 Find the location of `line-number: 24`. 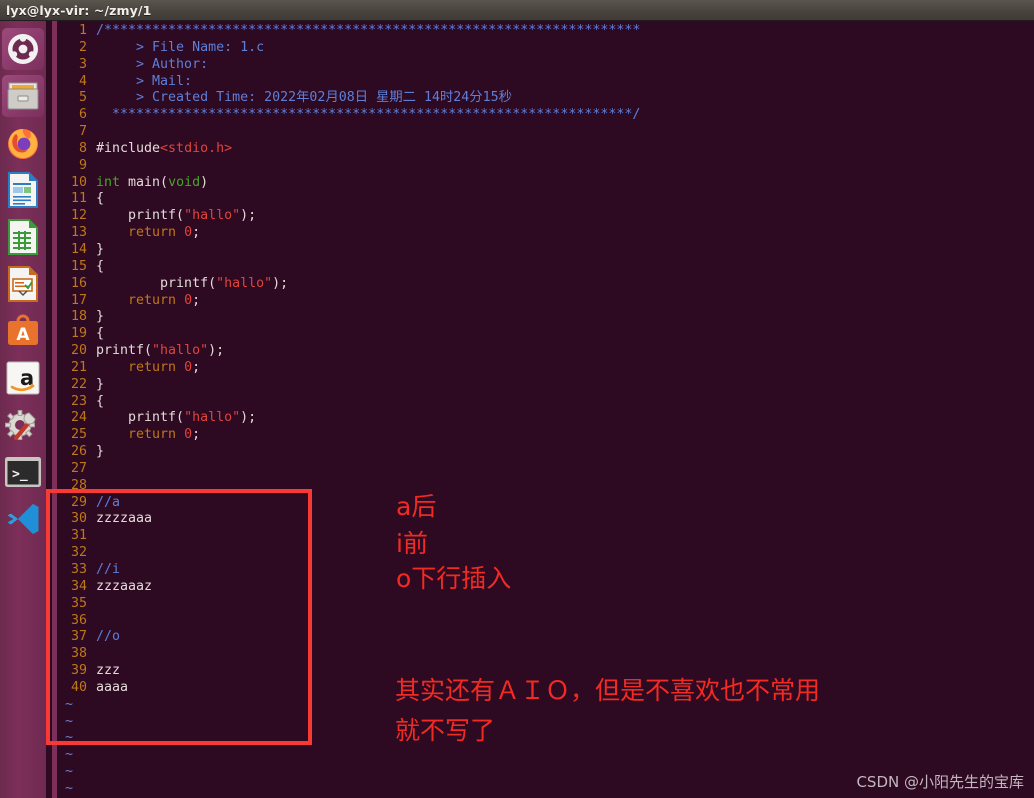

line-number: 24 is located at coordinates (78, 418).